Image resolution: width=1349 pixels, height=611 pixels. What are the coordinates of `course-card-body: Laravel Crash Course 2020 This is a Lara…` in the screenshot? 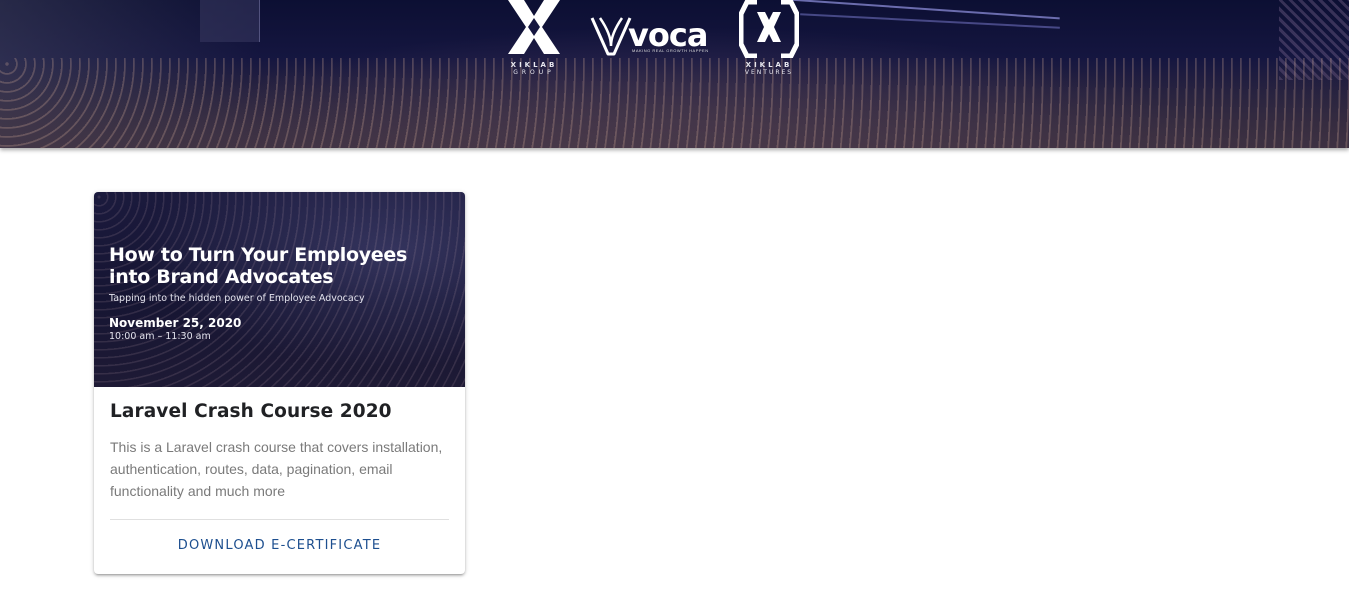 It's located at (279, 444).